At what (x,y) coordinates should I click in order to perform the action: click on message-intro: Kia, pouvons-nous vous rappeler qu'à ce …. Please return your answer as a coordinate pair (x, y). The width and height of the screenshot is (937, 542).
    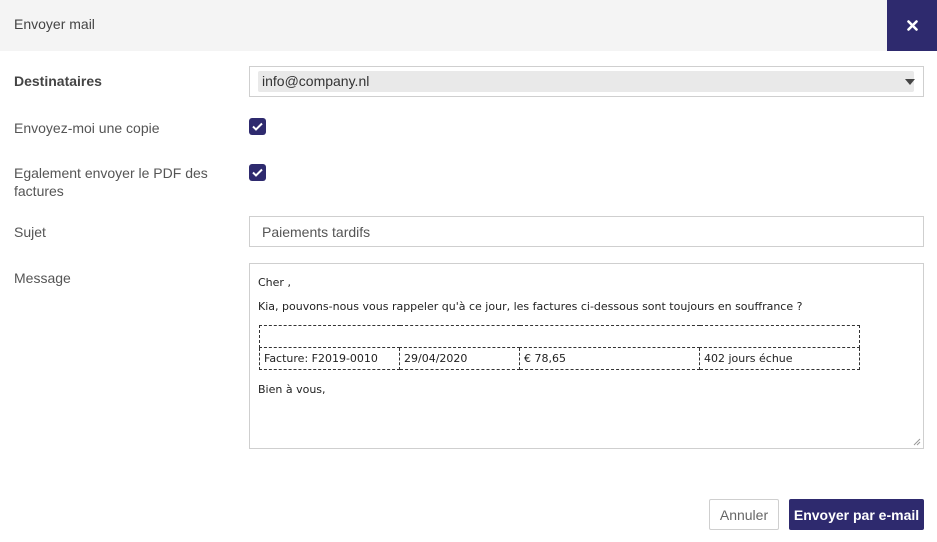
    Looking at the image, I should click on (530, 306).